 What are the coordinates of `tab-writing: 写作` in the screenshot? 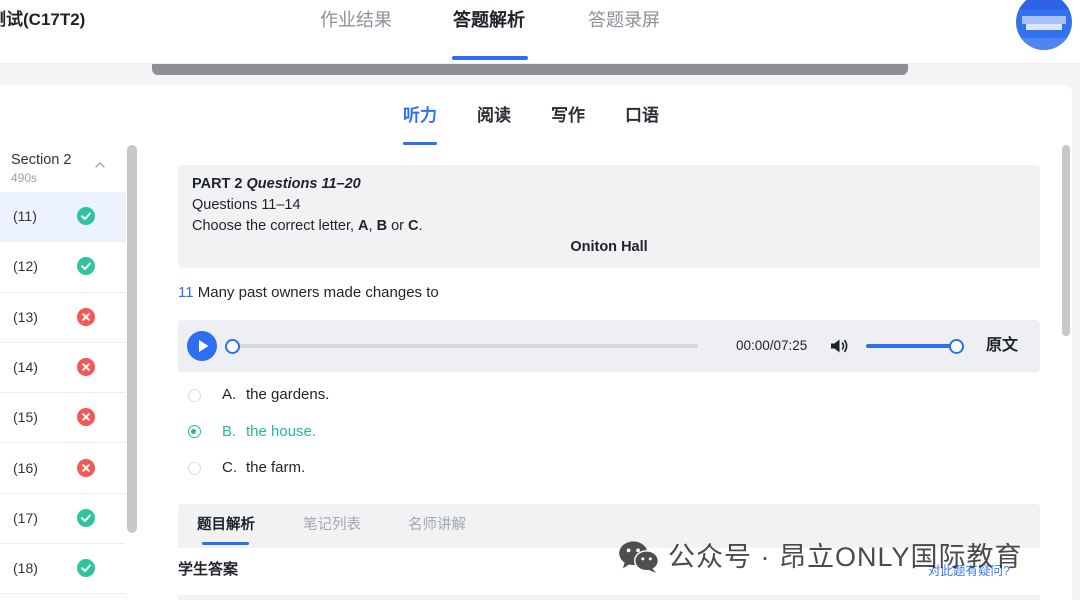 It's located at (568, 116).